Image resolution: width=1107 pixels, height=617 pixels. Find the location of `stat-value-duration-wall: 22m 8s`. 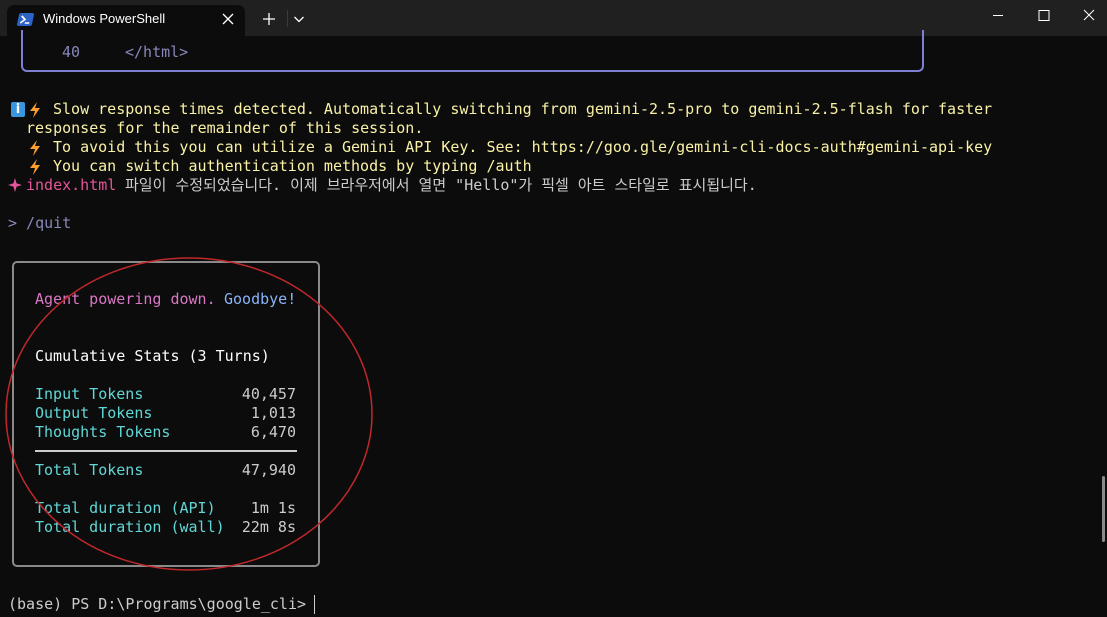

stat-value-duration-wall: 22m 8s is located at coordinates (268, 527).